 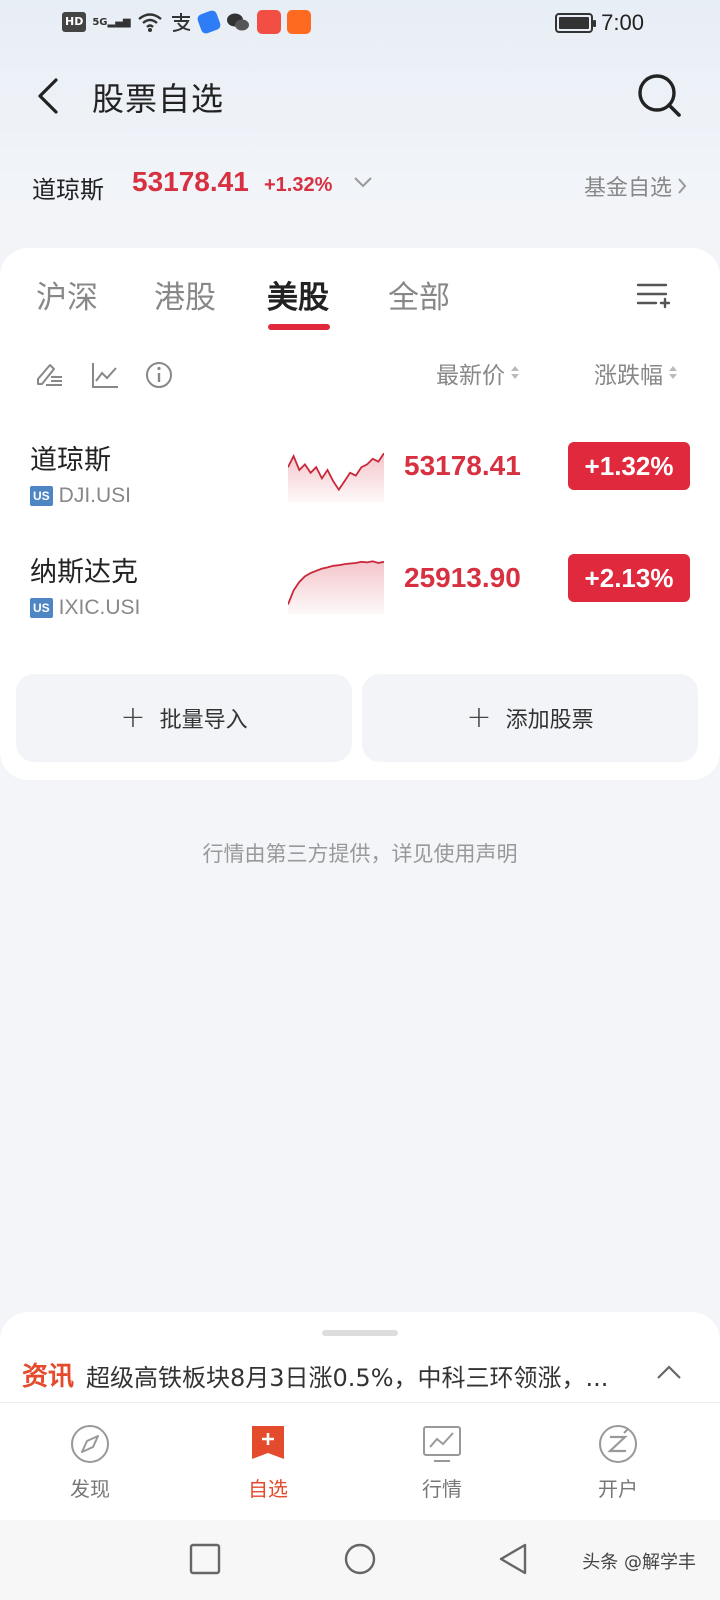 I want to click on back-triangle-icon, so click(x=513, y=1559).